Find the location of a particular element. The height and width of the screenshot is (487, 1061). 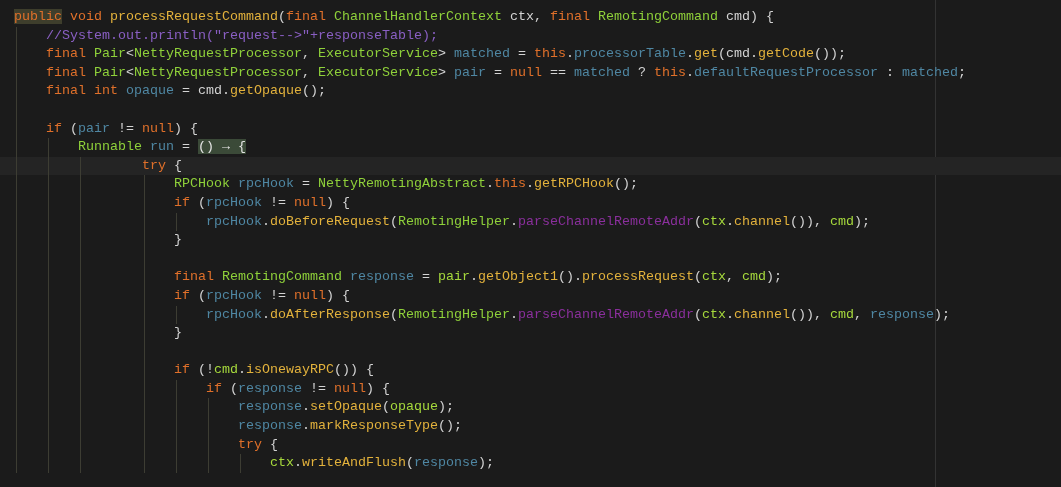

code-line: Runnable run = () → { is located at coordinates (161, 147).